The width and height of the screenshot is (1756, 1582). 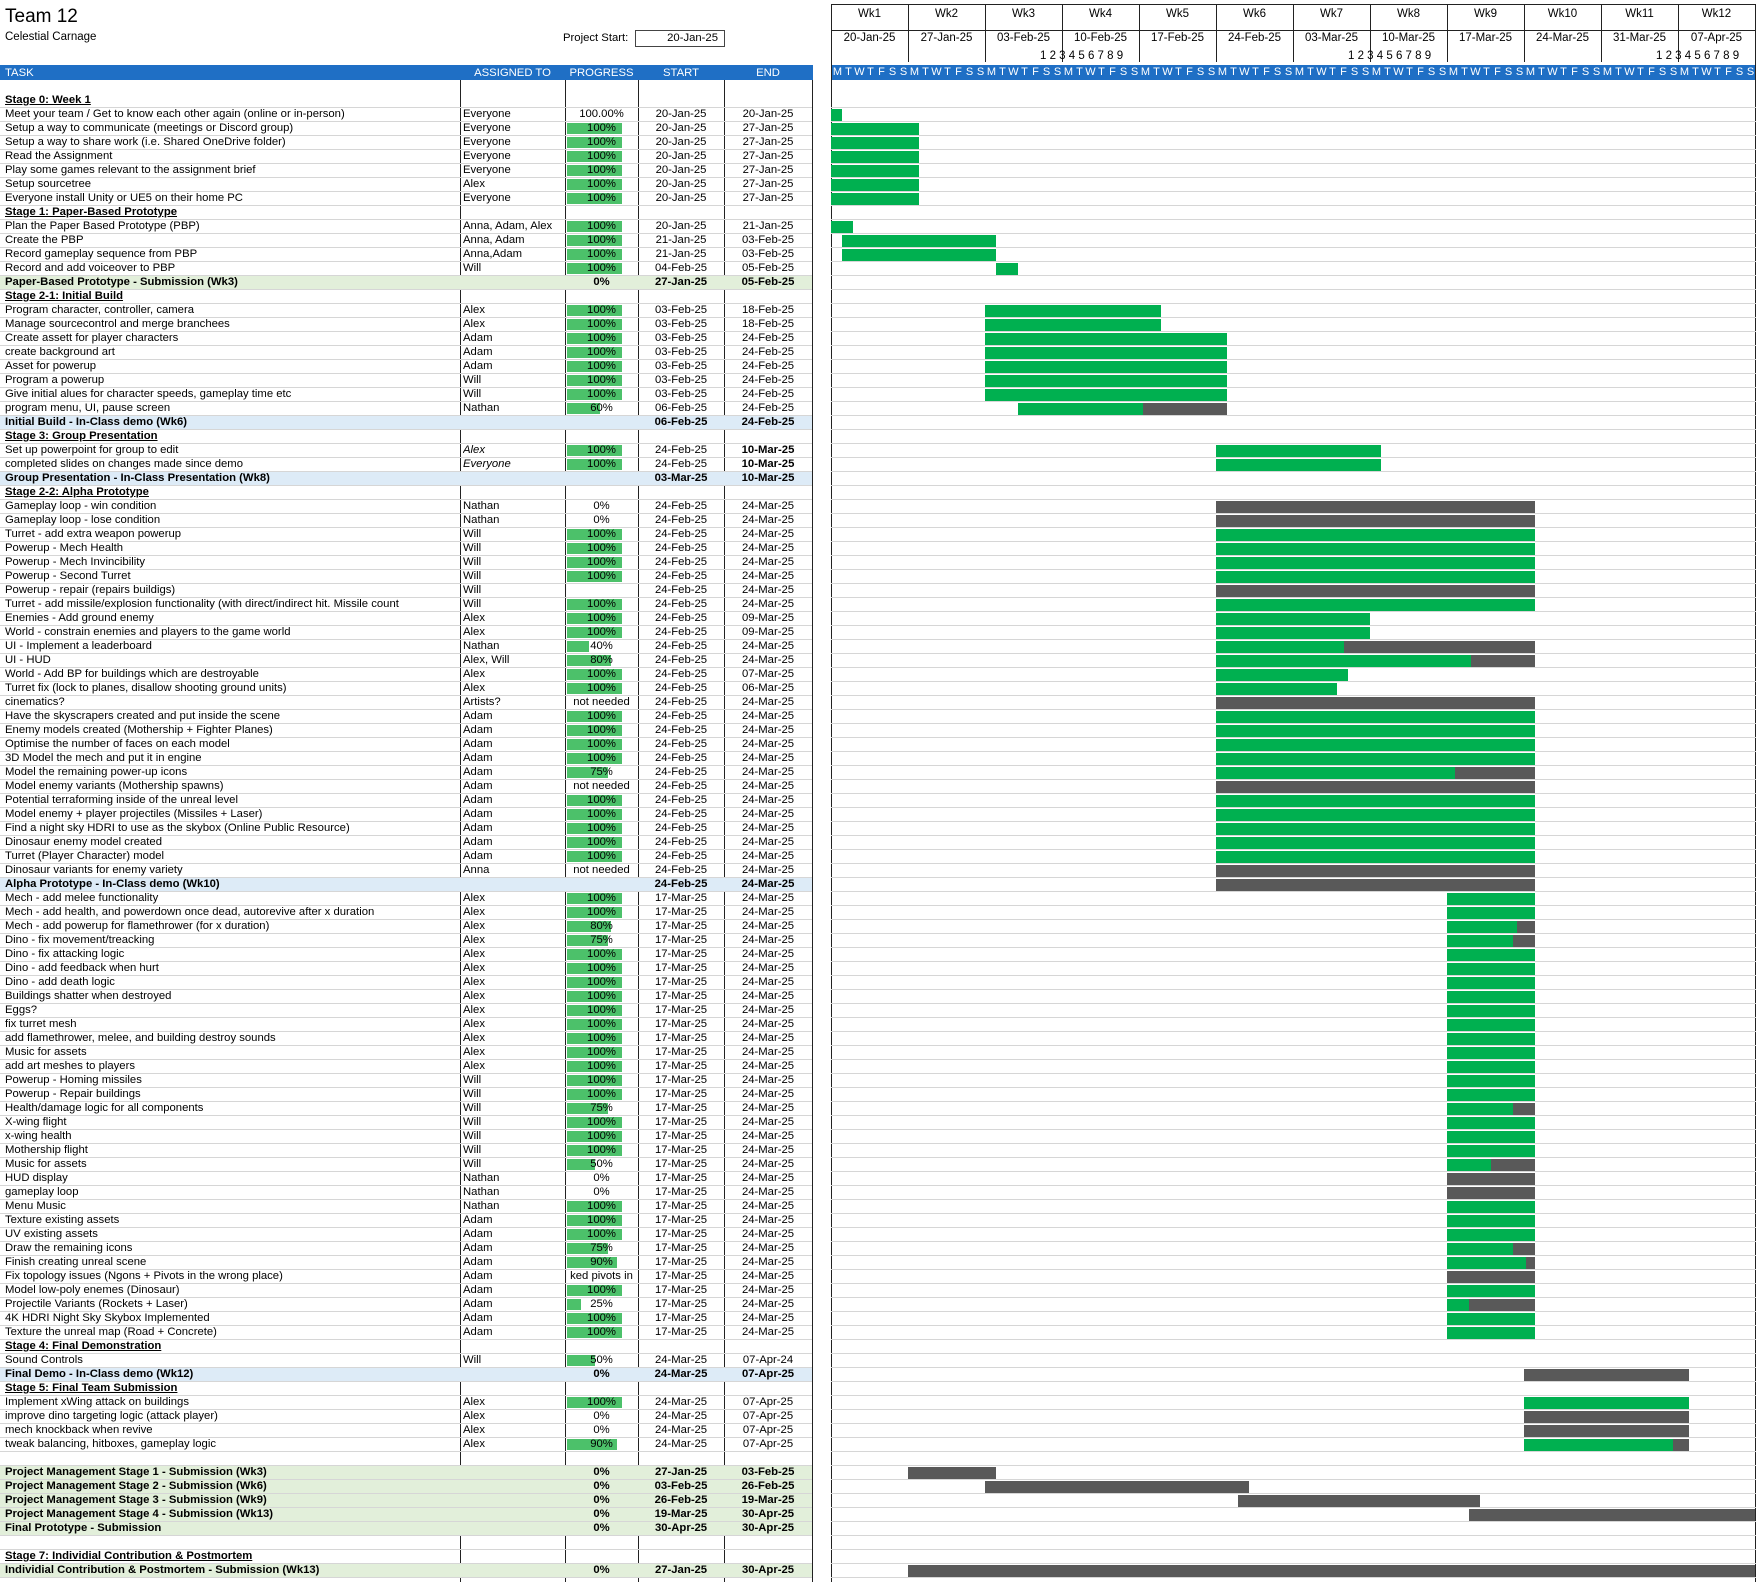 What do you see at coordinates (601, 647) in the screenshot?
I see `progress-cell: 40%` at bounding box center [601, 647].